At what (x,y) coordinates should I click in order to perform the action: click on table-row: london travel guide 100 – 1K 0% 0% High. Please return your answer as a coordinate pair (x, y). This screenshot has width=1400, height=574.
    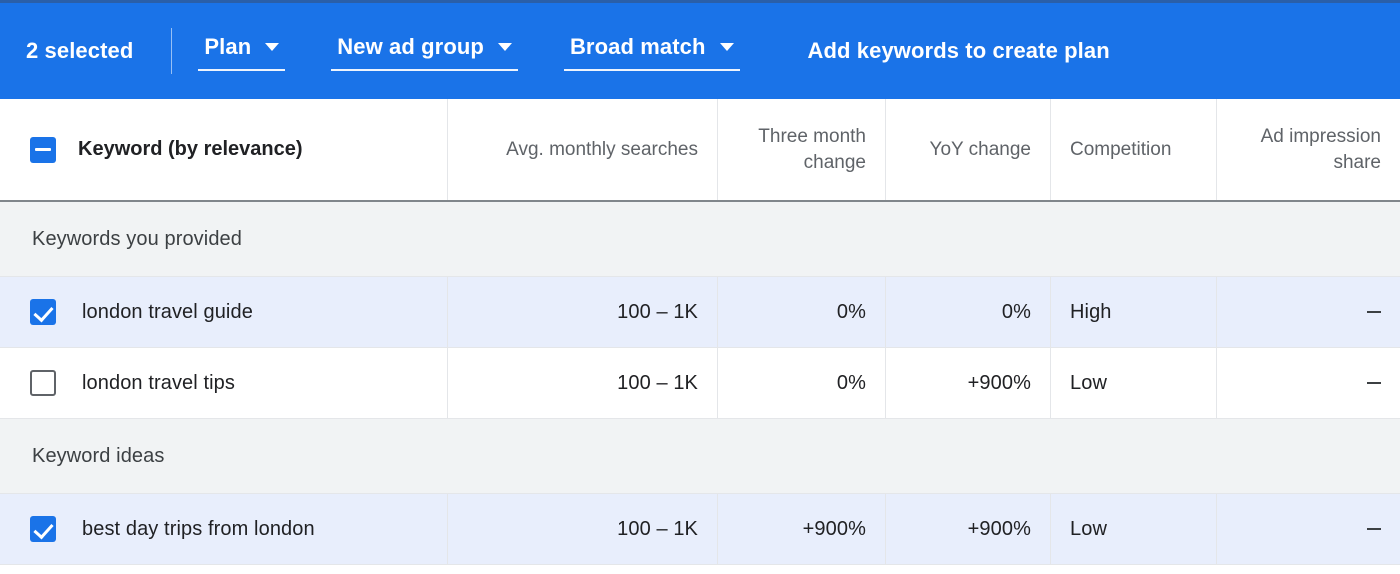
    Looking at the image, I should click on (700, 312).